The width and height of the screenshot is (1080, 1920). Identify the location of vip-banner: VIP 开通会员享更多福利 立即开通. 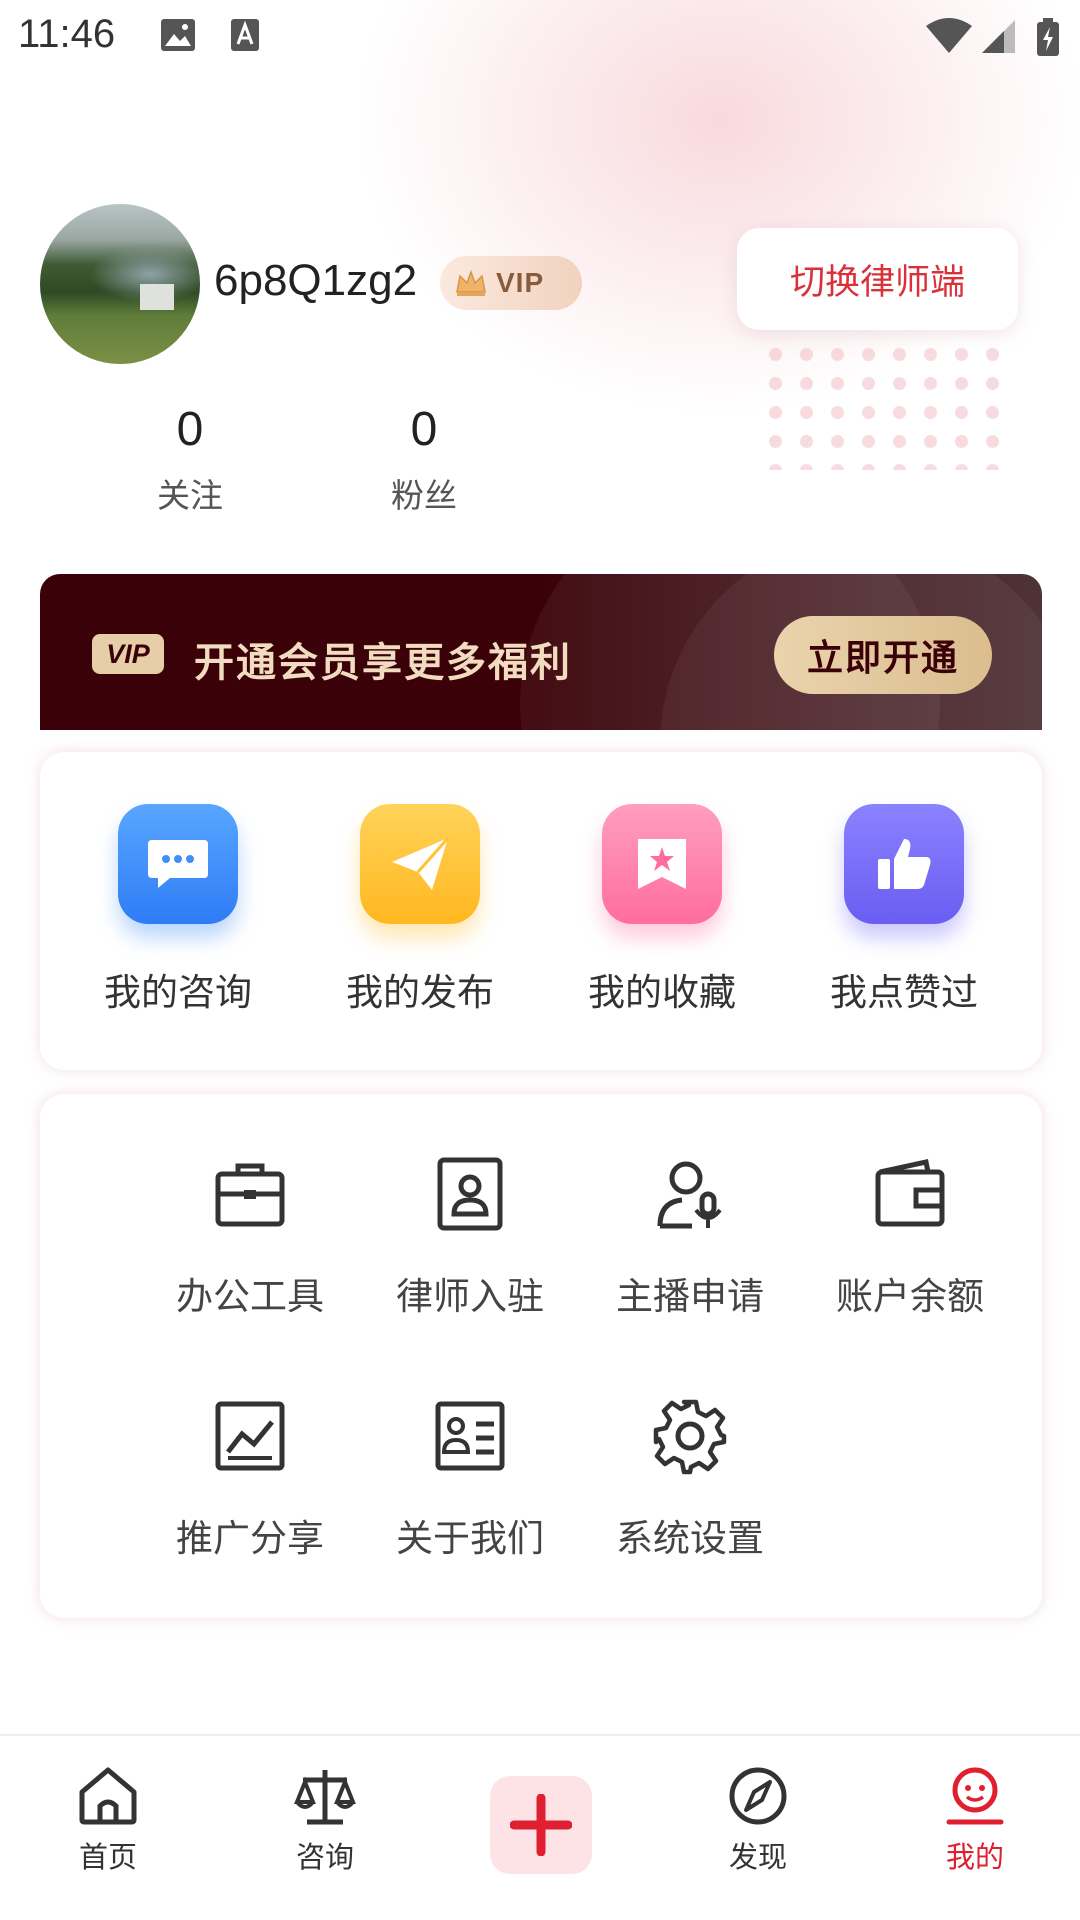
(541, 652).